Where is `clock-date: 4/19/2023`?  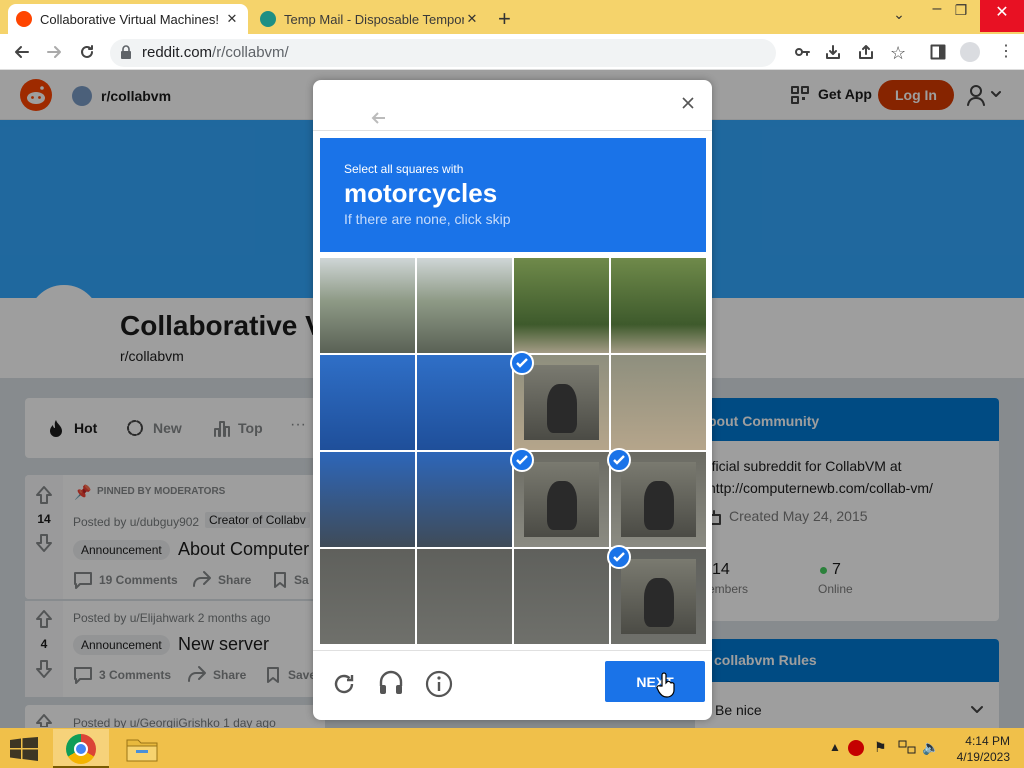
clock-date: 4/19/2023 is located at coordinates (983, 757).